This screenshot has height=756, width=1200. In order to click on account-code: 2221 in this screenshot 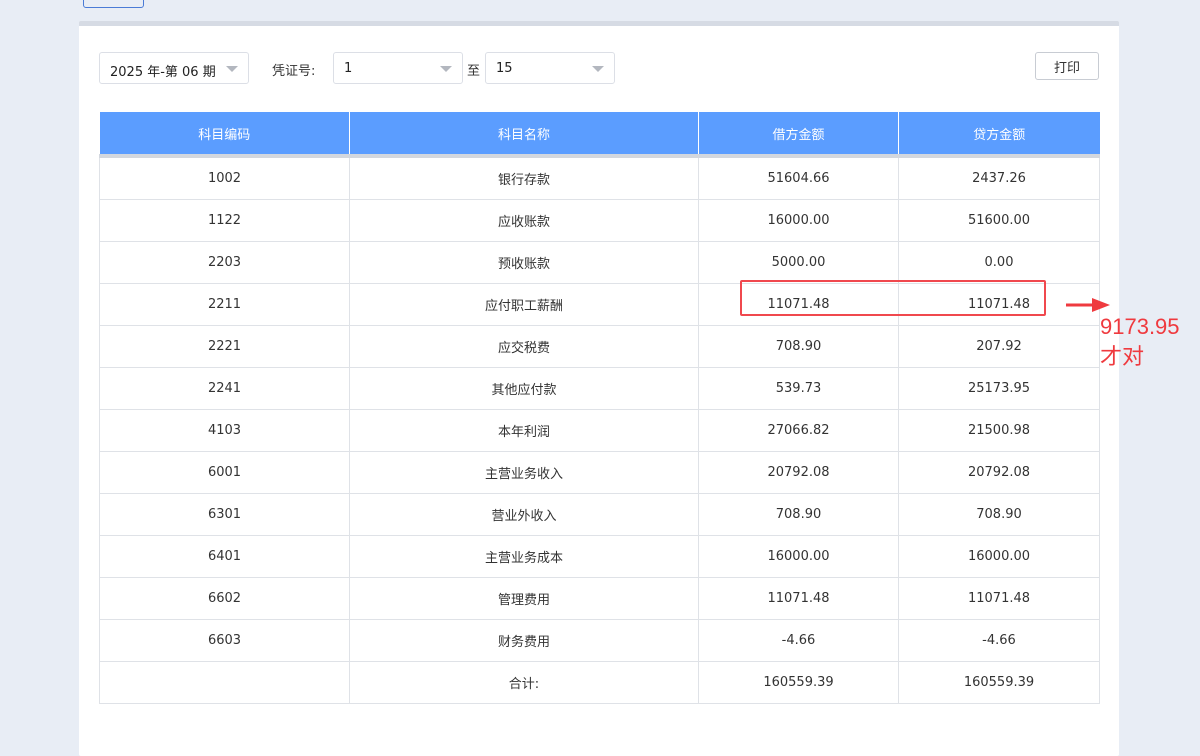, I will do `click(224, 346)`.